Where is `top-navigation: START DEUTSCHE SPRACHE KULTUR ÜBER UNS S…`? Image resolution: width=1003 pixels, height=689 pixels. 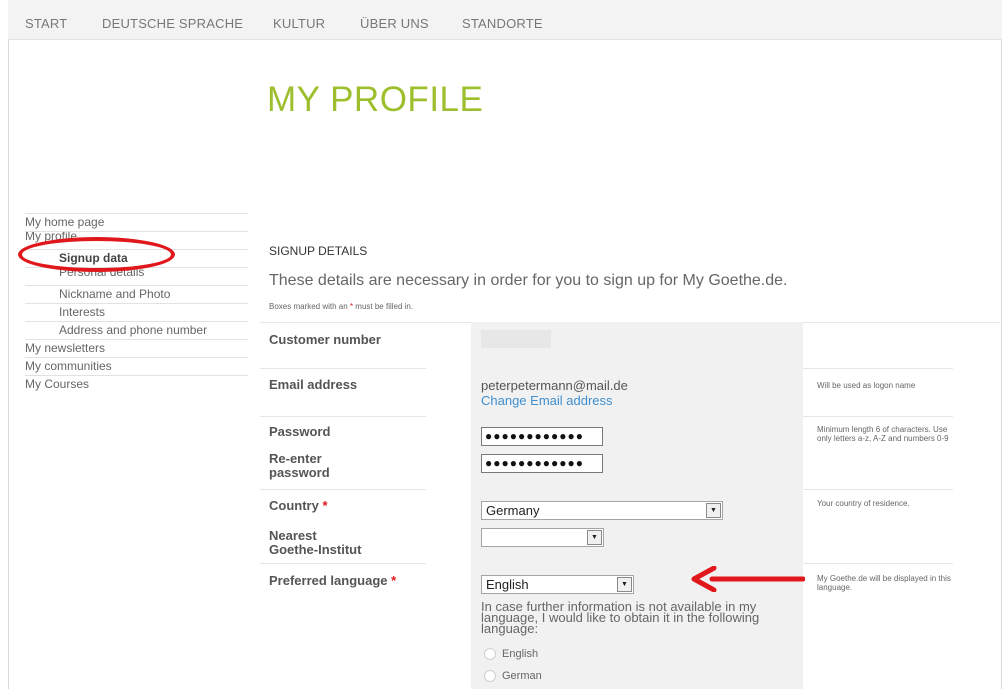 top-navigation: START DEUTSCHE SPRACHE KULTUR ÜBER UNS S… is located at coordinates (505, 20).